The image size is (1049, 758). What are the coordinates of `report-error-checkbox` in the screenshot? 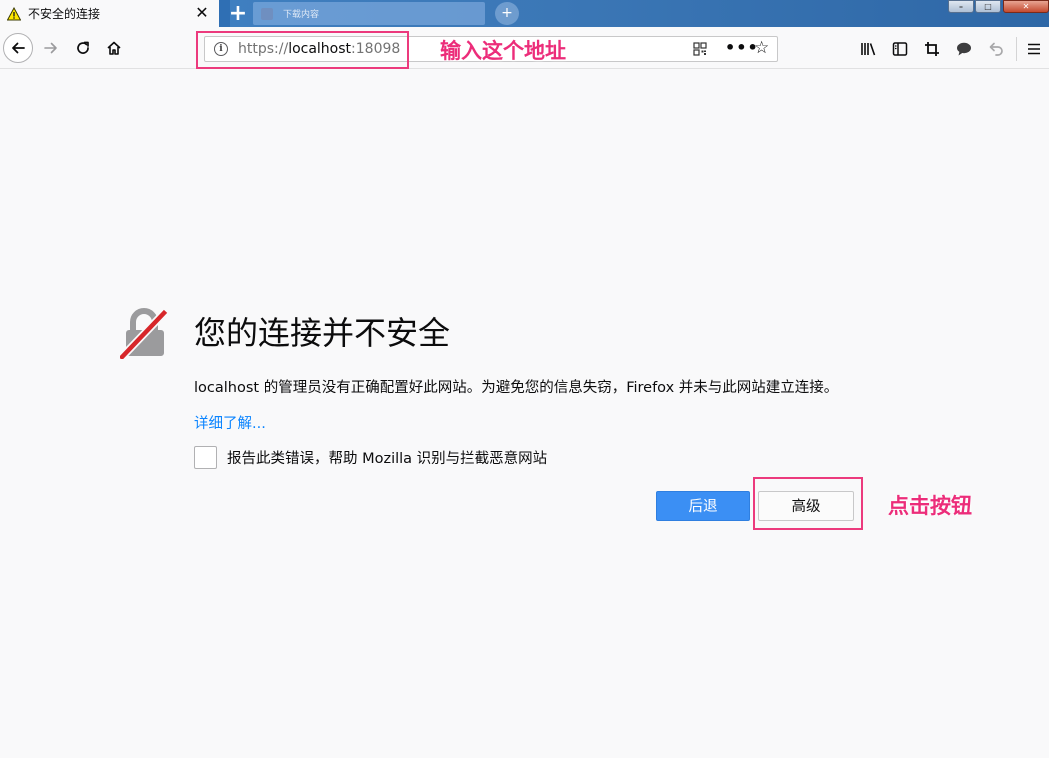 It's located at (205, 457).